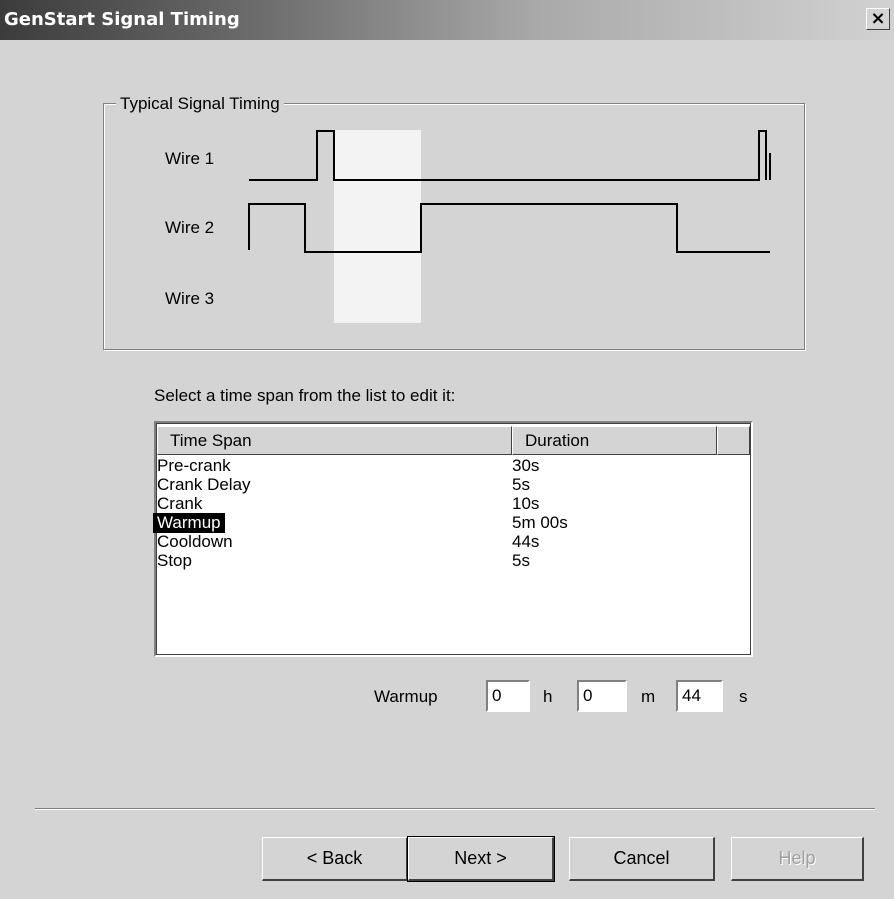  I want to click on column-header-label: Duration, so click(557, 440).